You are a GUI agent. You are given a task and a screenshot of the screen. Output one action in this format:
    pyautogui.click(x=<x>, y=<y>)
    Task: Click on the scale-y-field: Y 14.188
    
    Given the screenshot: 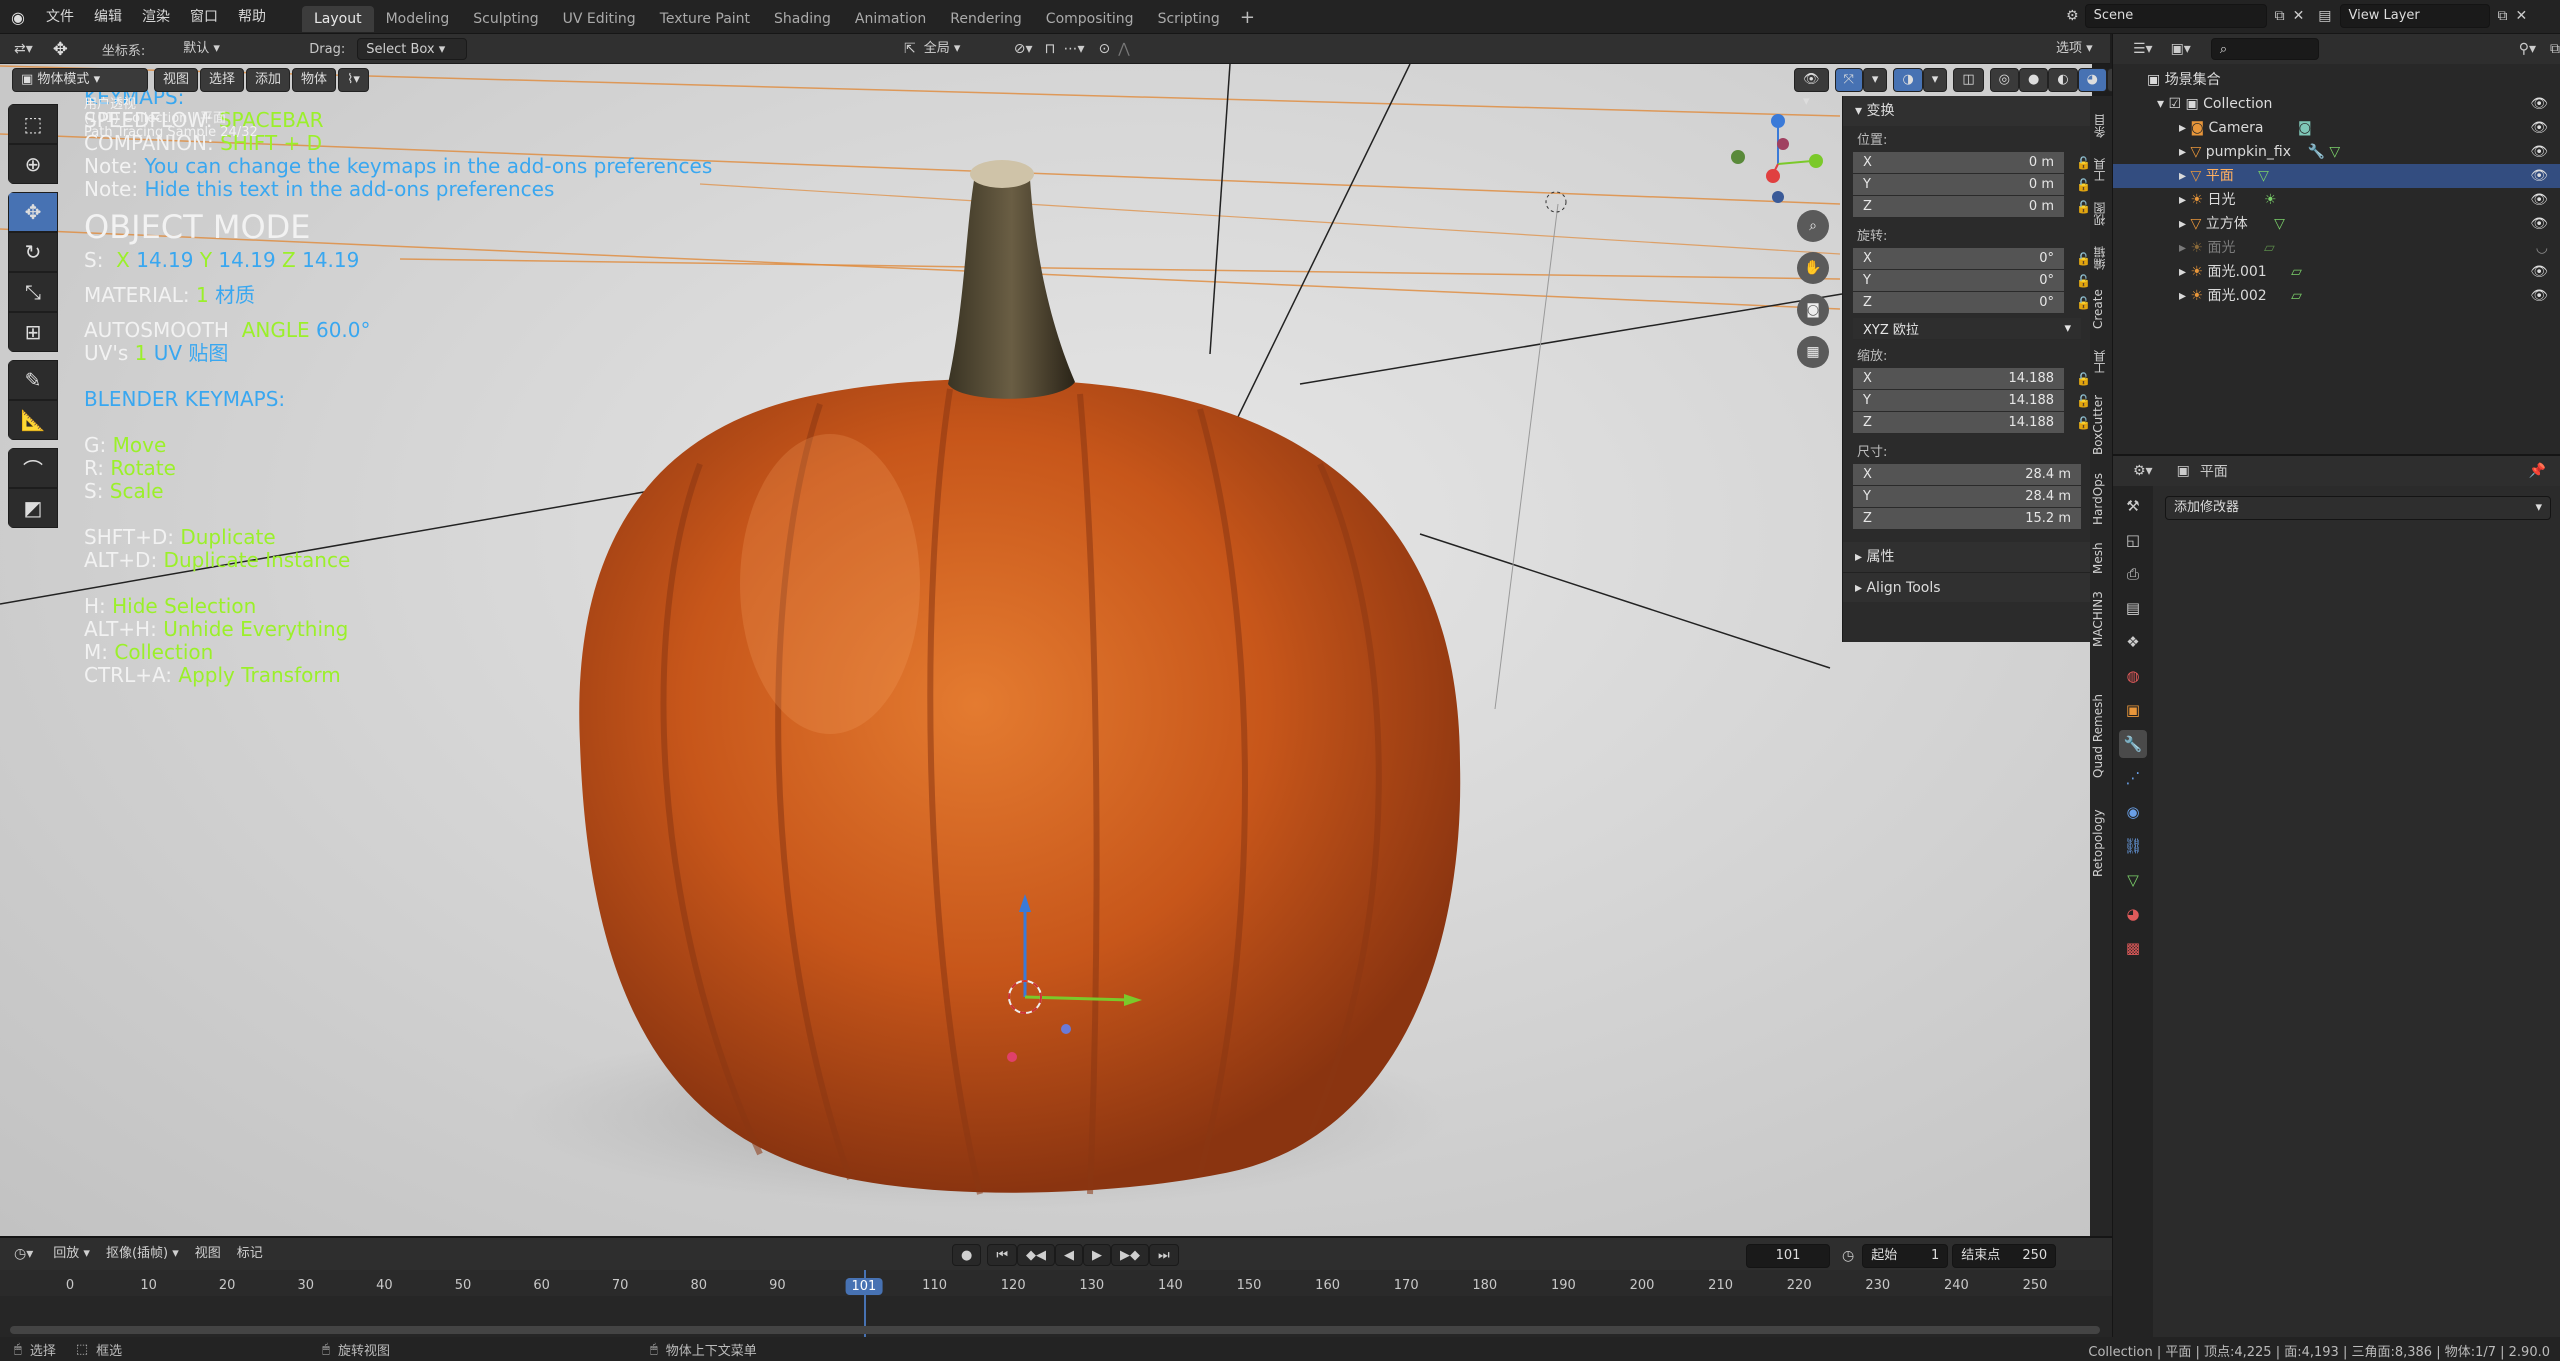 What is the action you would take?
    pyautogui.click(x=1958, y=401)
    